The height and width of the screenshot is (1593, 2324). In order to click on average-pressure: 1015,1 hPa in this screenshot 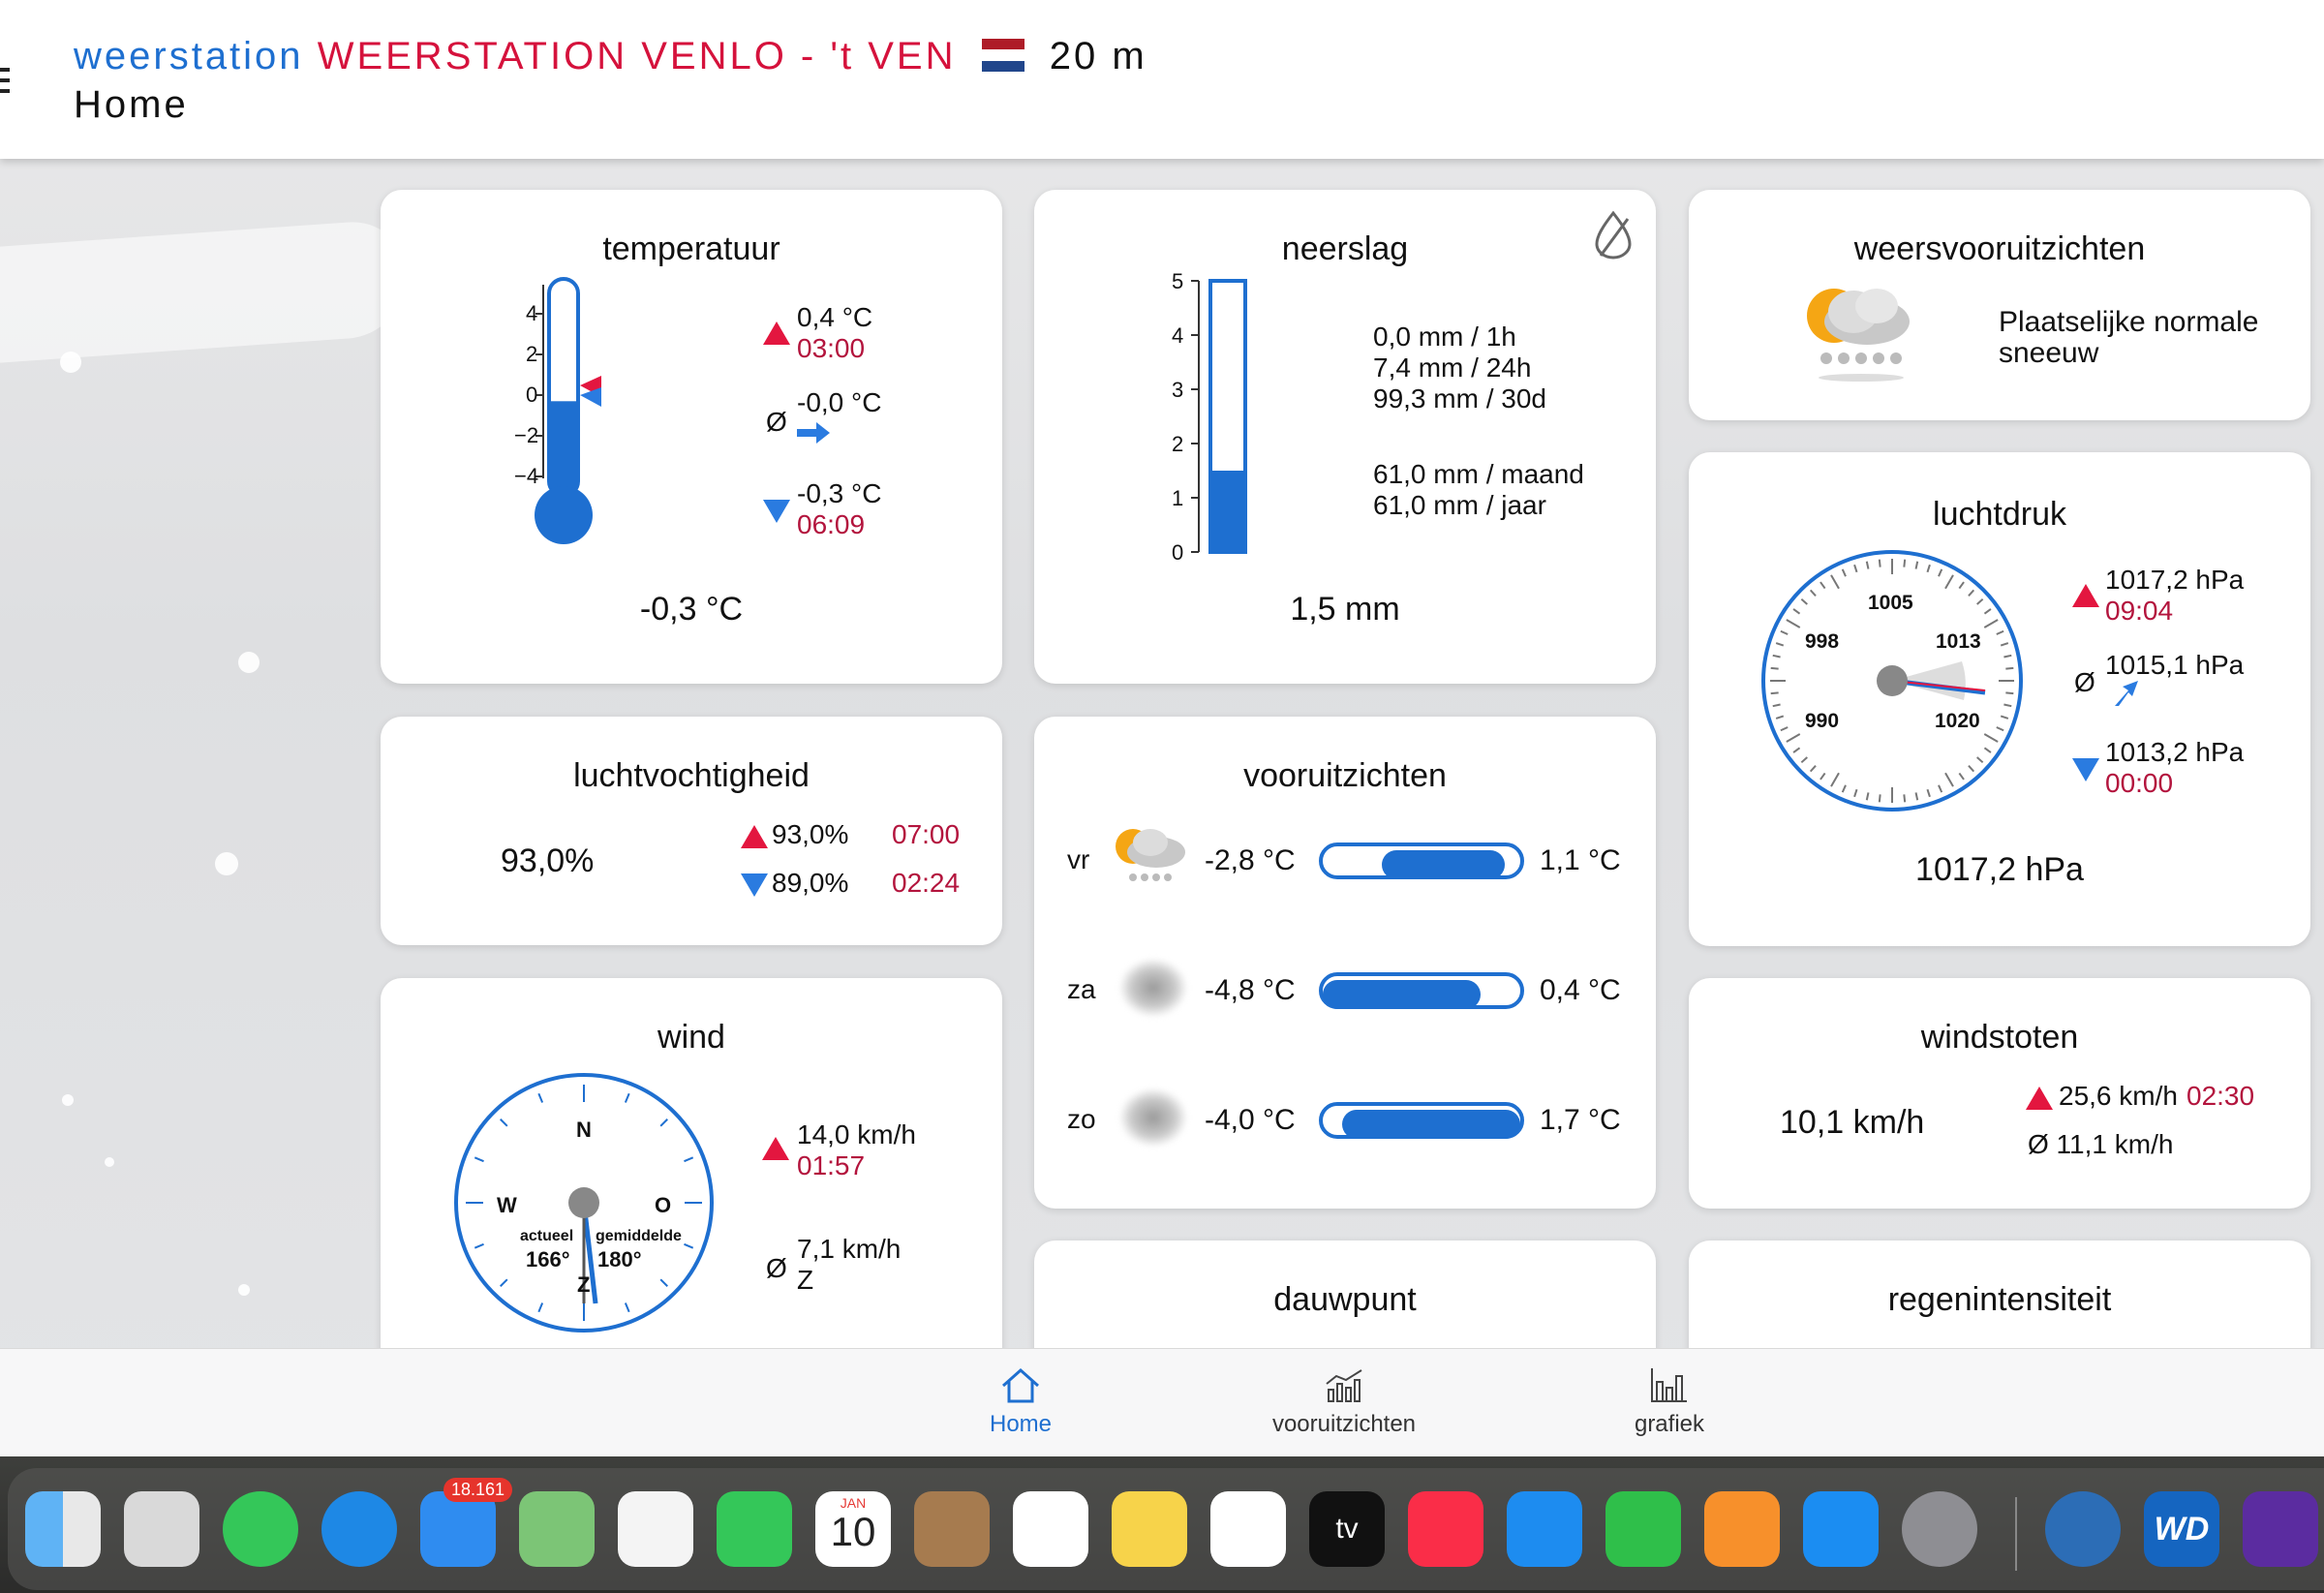, I will do `click(2175, 665)`.